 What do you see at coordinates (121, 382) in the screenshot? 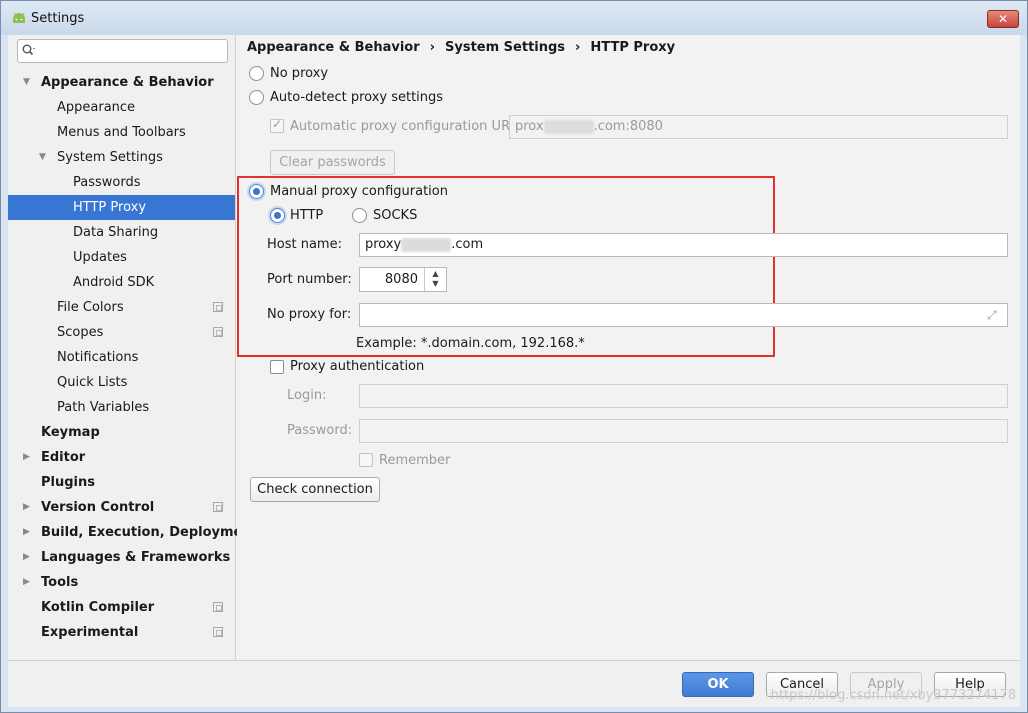
I see `sidebar-item-quick-lists: Quick Lists` at bounding box center [121, 382].